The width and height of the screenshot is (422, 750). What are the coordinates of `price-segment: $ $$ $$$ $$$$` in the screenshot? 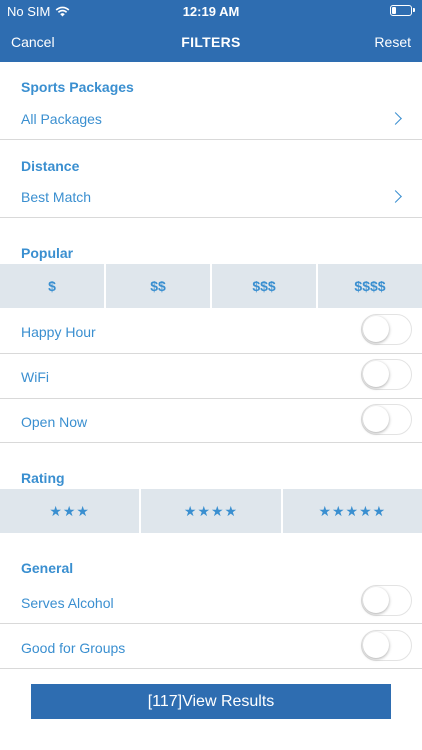 It's located at (211, 286).